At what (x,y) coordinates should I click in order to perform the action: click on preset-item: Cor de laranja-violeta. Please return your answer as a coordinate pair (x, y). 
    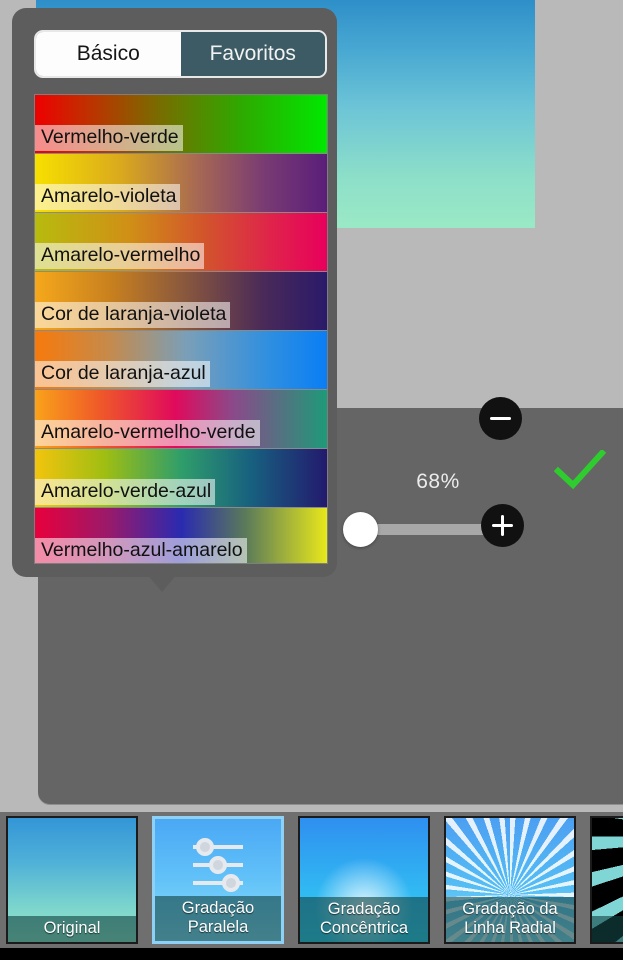
    Looking at the image, I should click on (181, 301).